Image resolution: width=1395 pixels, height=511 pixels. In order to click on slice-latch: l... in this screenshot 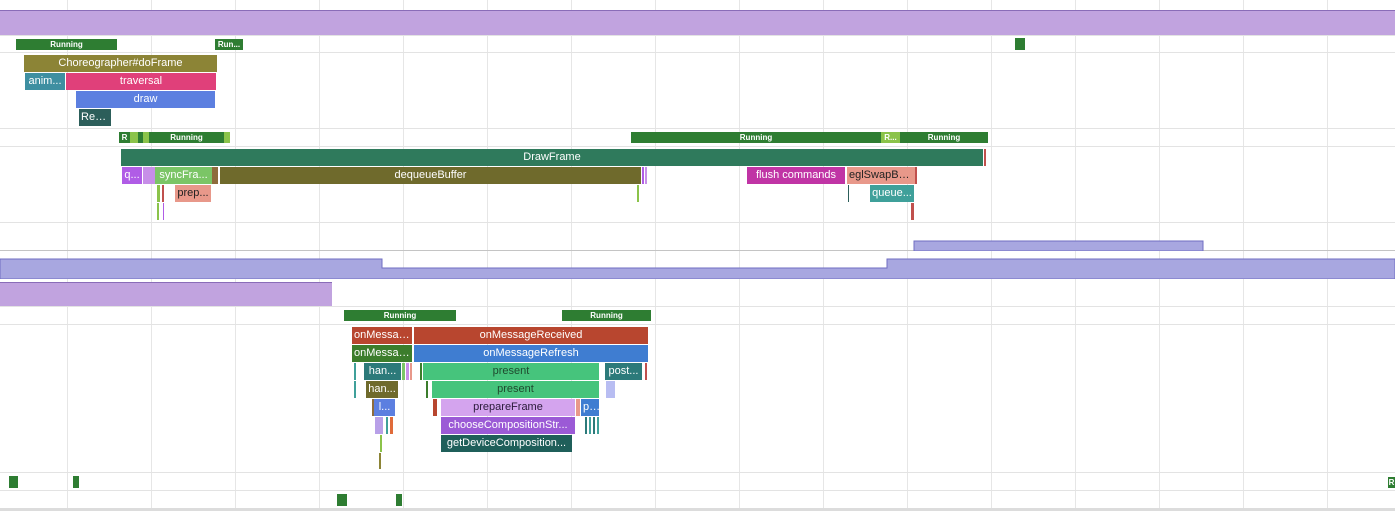, I will do `click(384, 407)`.